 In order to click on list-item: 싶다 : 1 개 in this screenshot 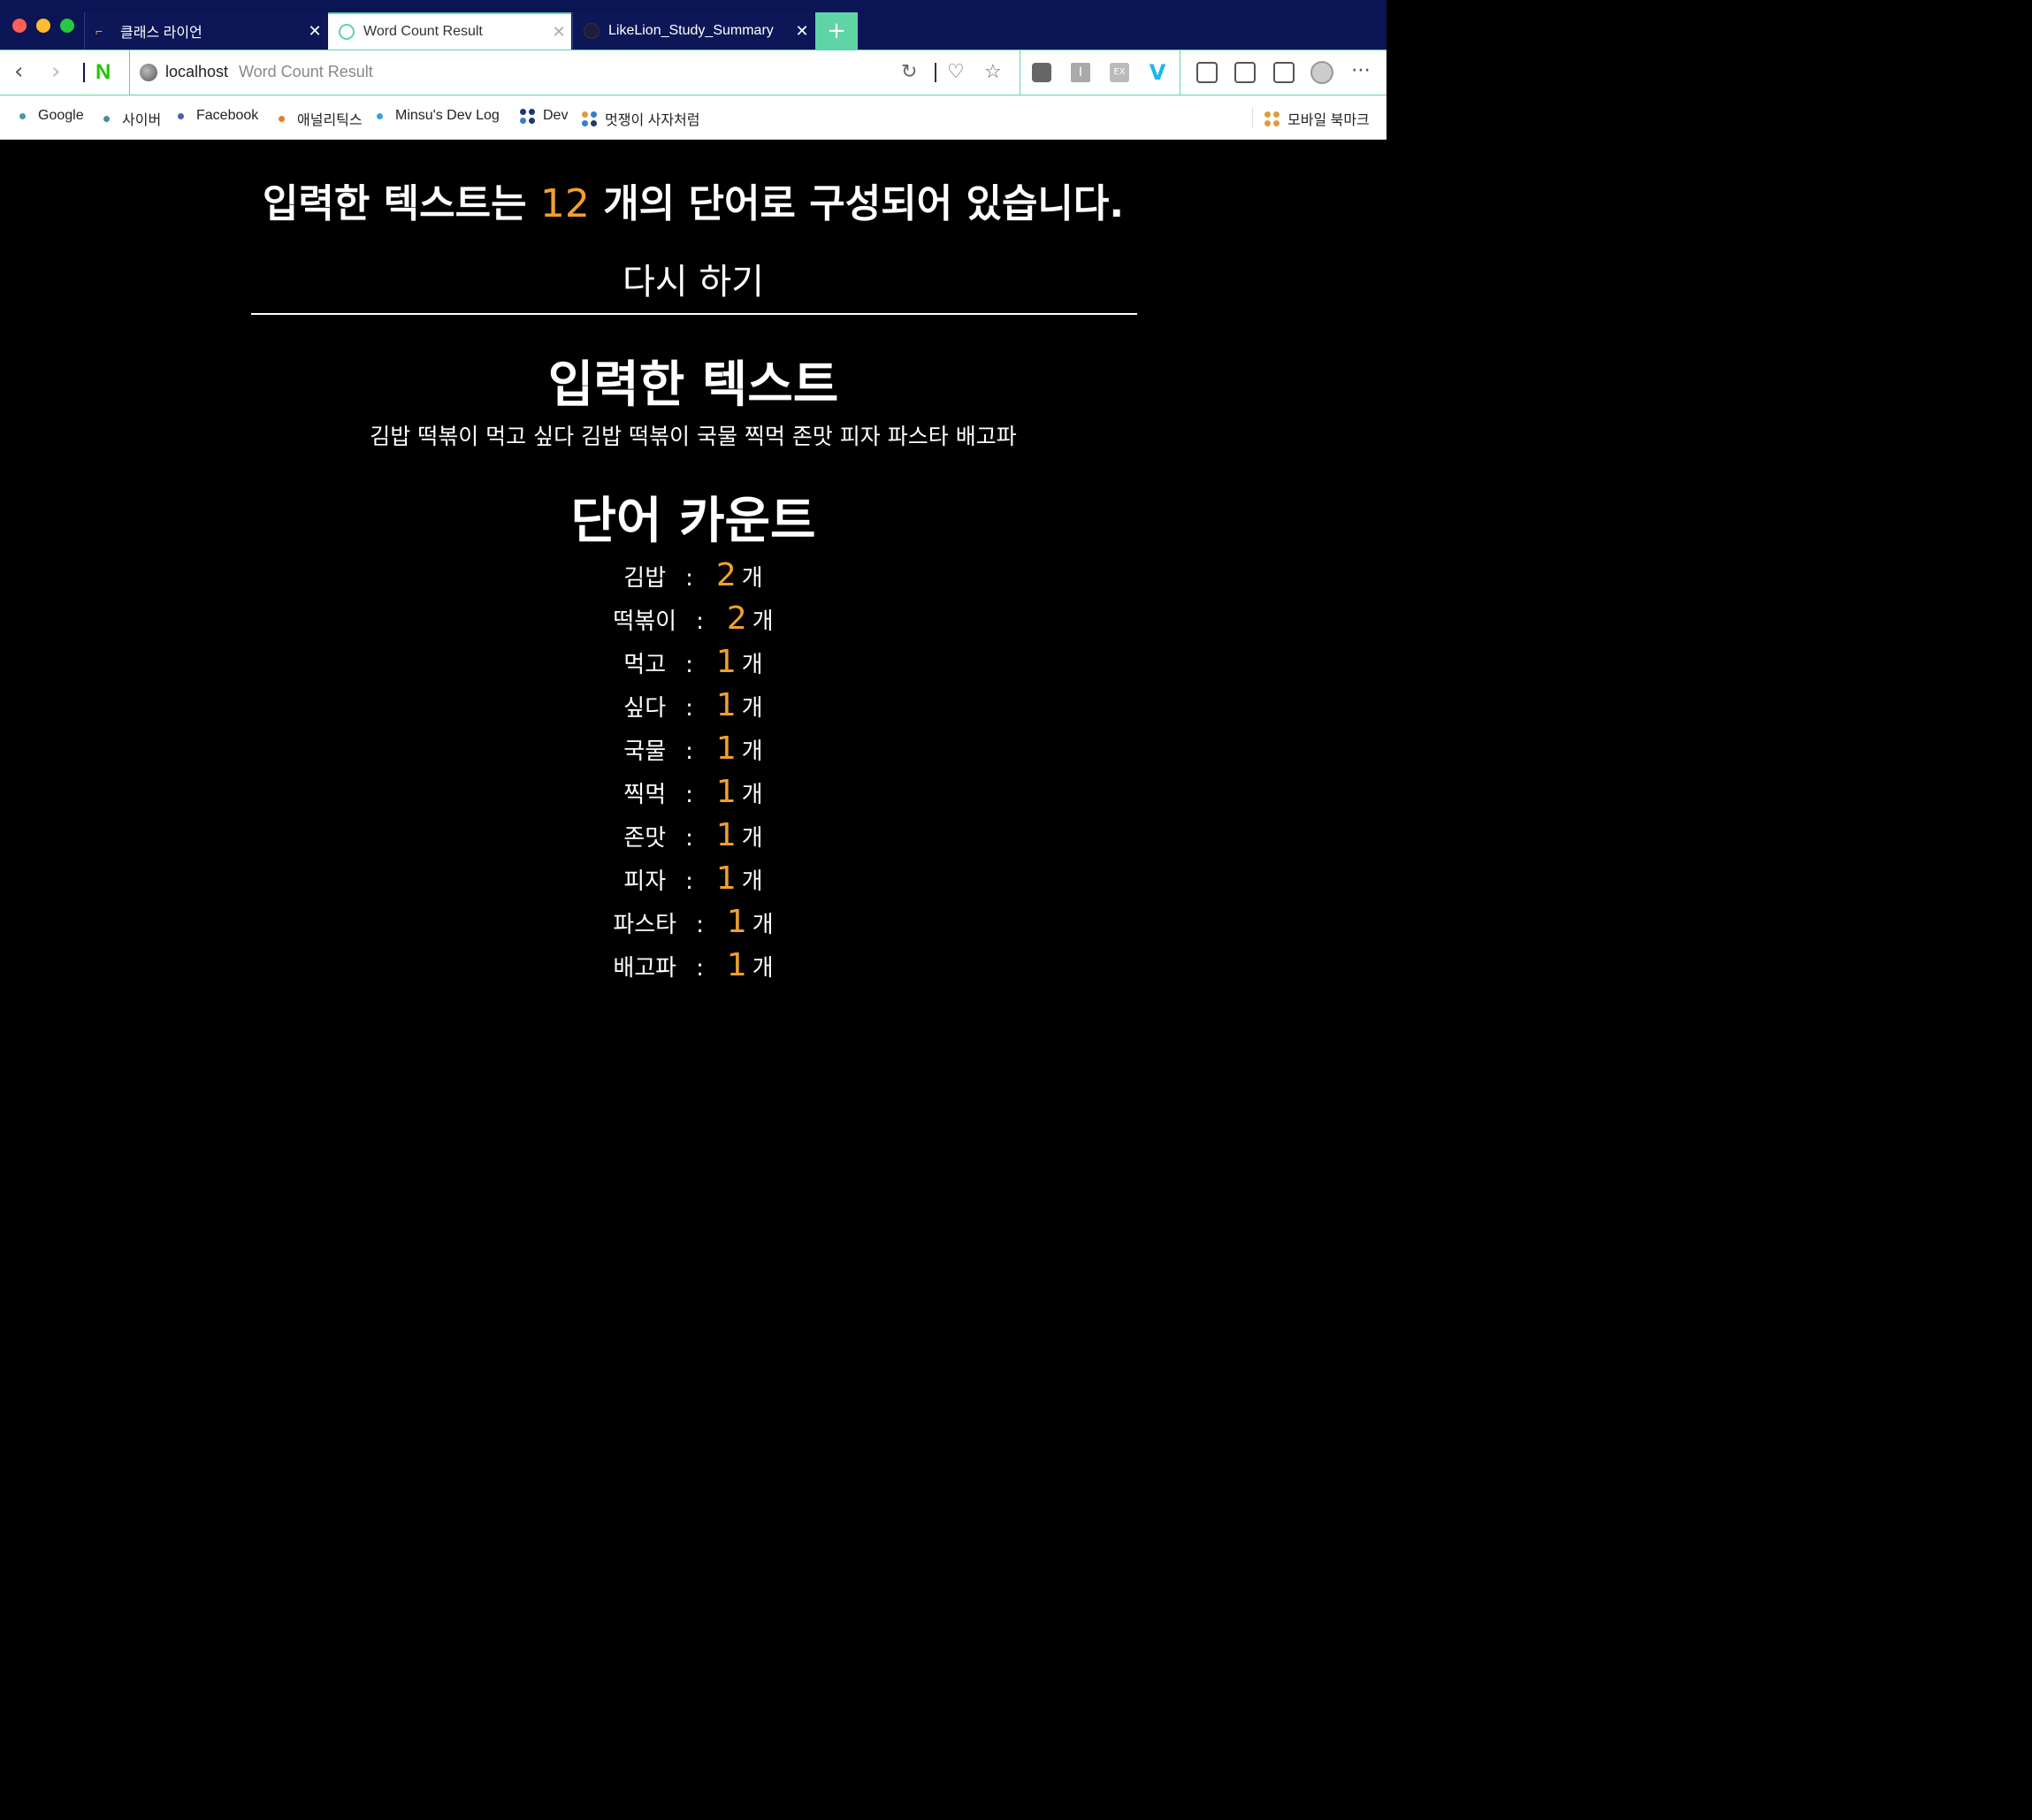, I will do `click(693, 708)`.